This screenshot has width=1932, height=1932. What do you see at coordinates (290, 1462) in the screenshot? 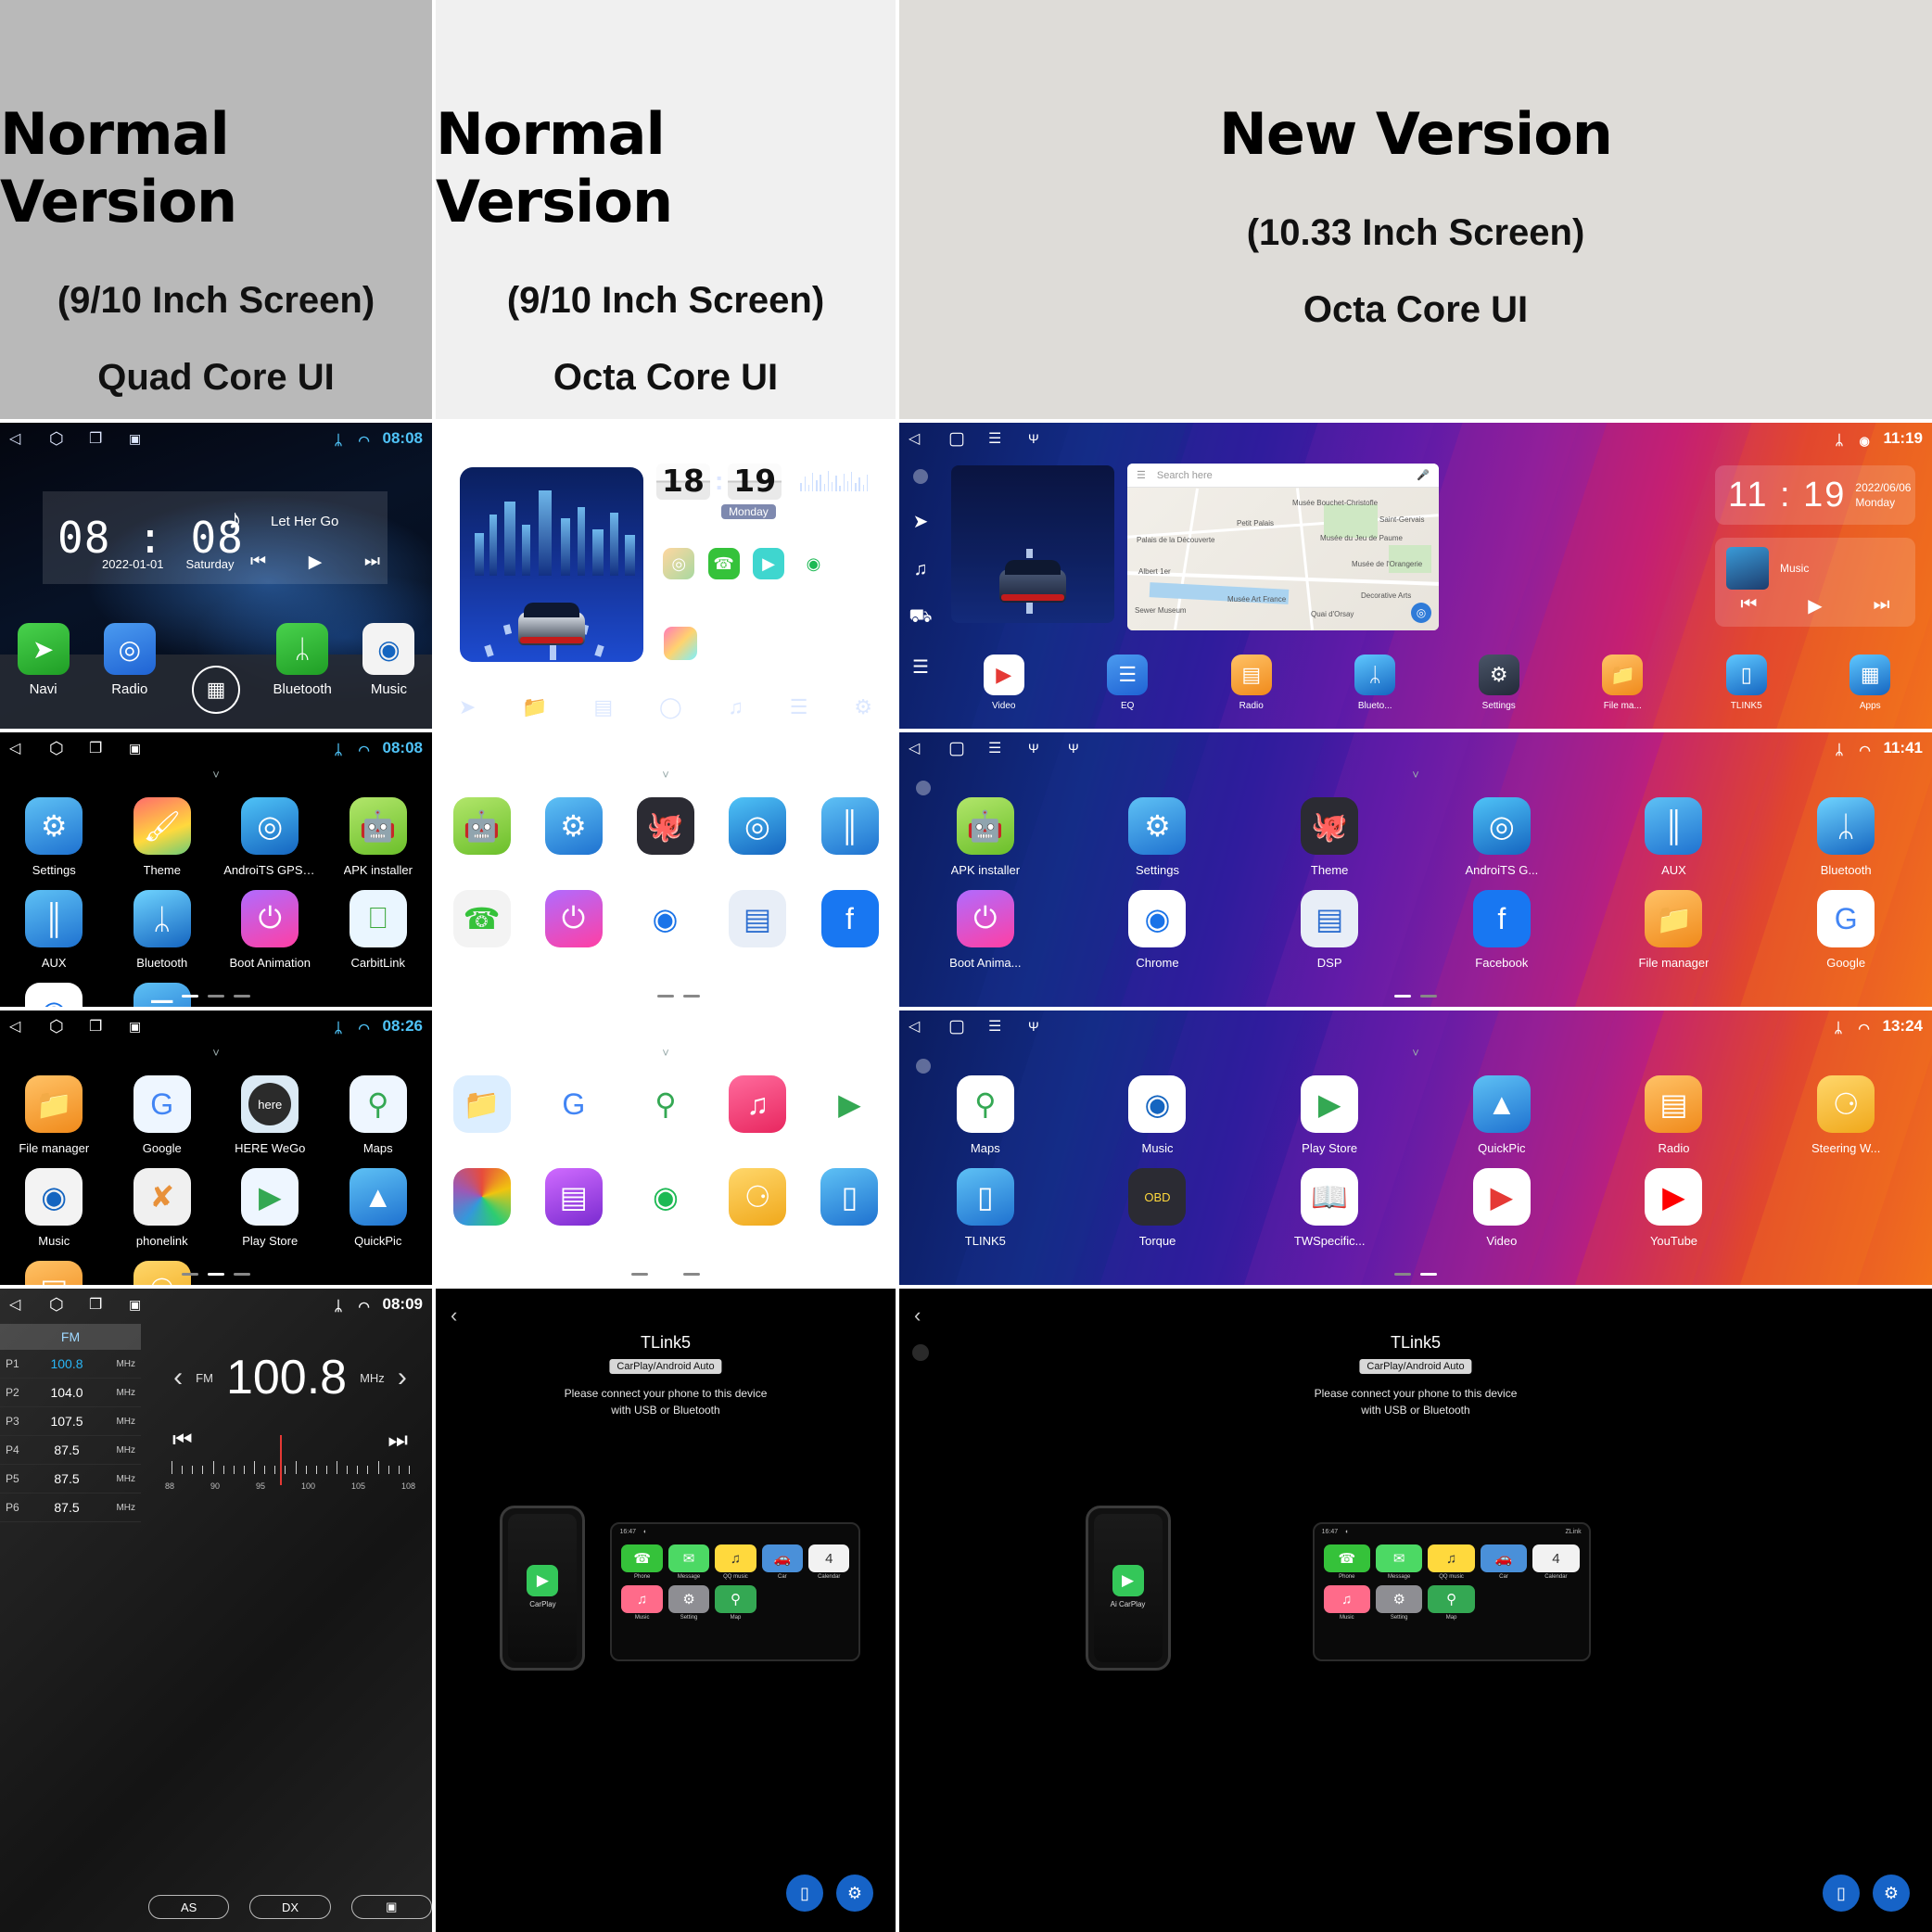
I see `tuning-scale: 88 90 95 100 105 108` at bounding box center [290, 1462].